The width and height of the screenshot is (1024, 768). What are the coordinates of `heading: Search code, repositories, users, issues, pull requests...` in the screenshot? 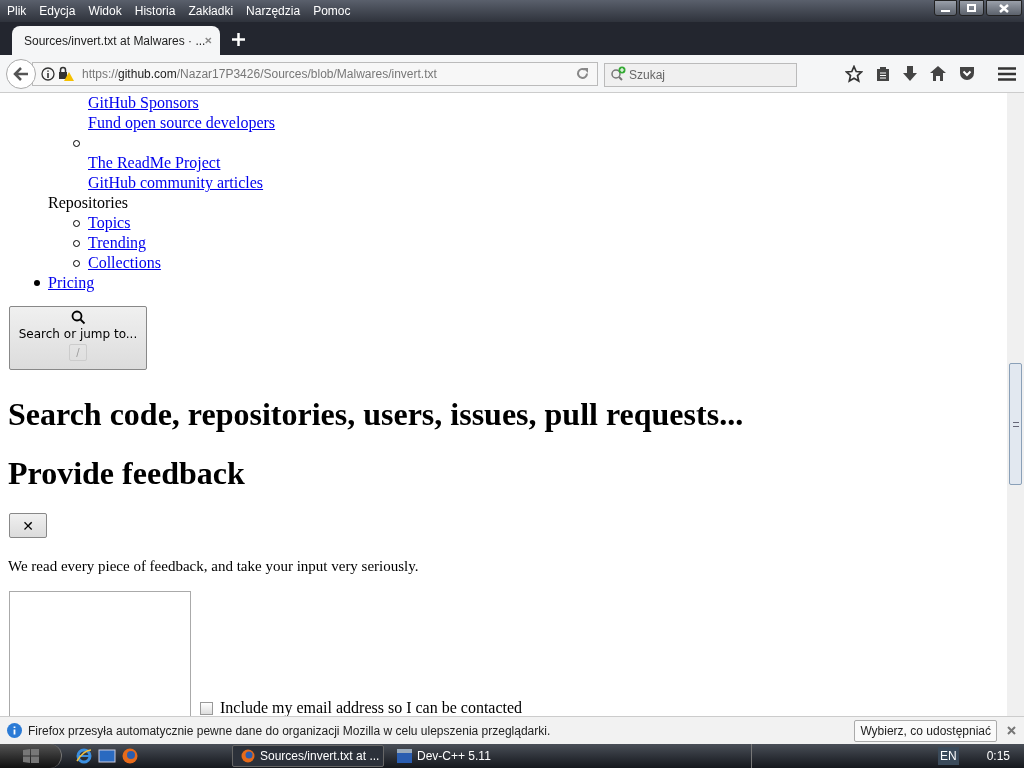 It's located at (376, 414).